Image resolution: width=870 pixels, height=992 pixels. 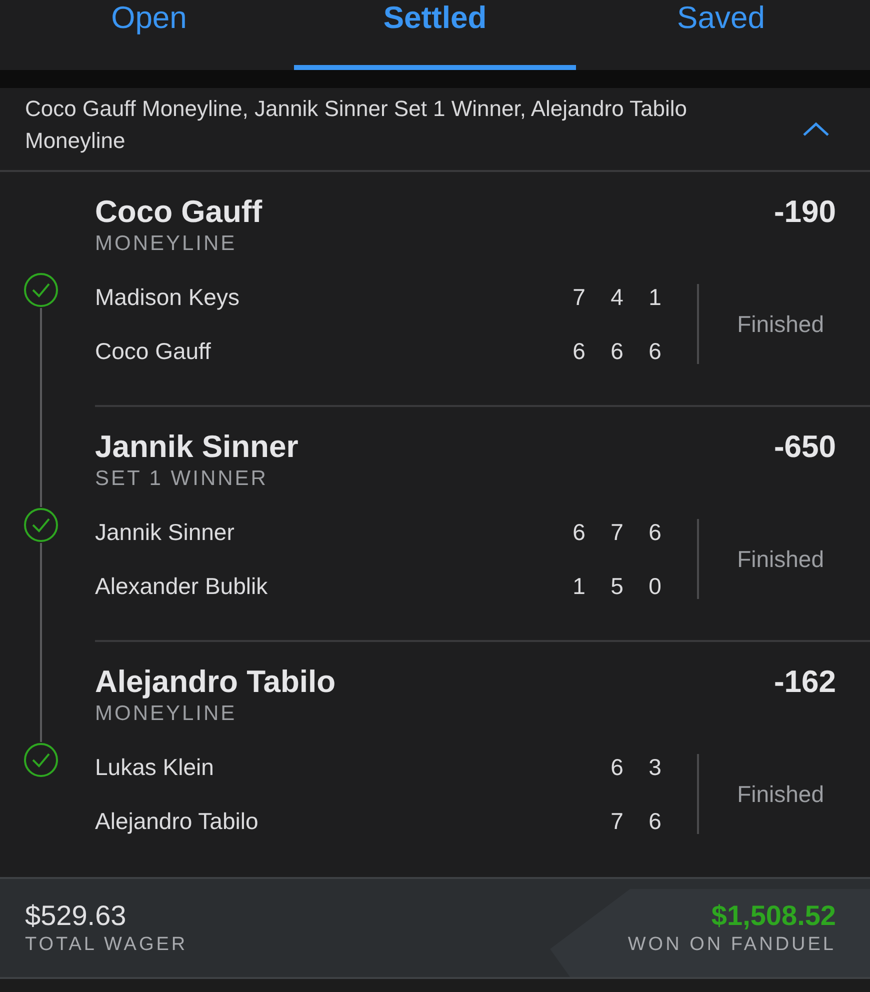 What do you see at coordinates (805, 682) in the screenshot?
I see `odds: -162` at bounding box center [805, 682].